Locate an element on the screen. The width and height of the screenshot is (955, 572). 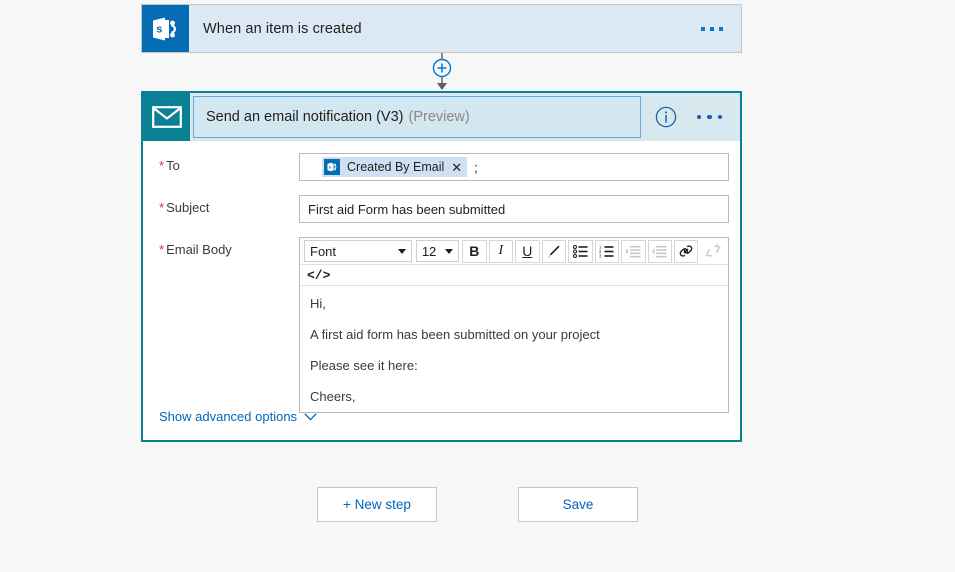
indent-icon is located at coordinates (633, 251).